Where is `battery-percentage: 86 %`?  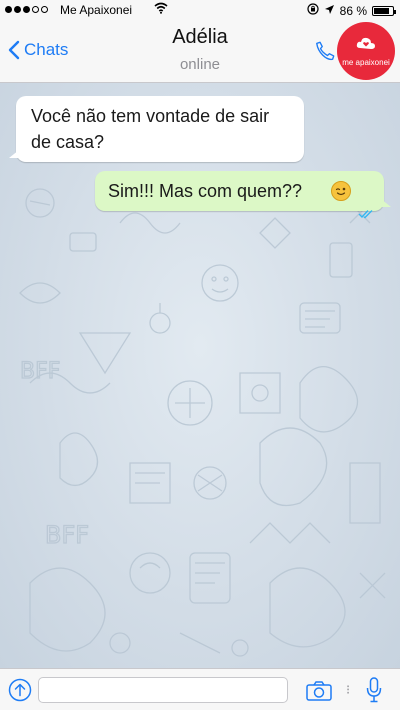
battery-percentage: 86 % is located at coordinates (353, 10).